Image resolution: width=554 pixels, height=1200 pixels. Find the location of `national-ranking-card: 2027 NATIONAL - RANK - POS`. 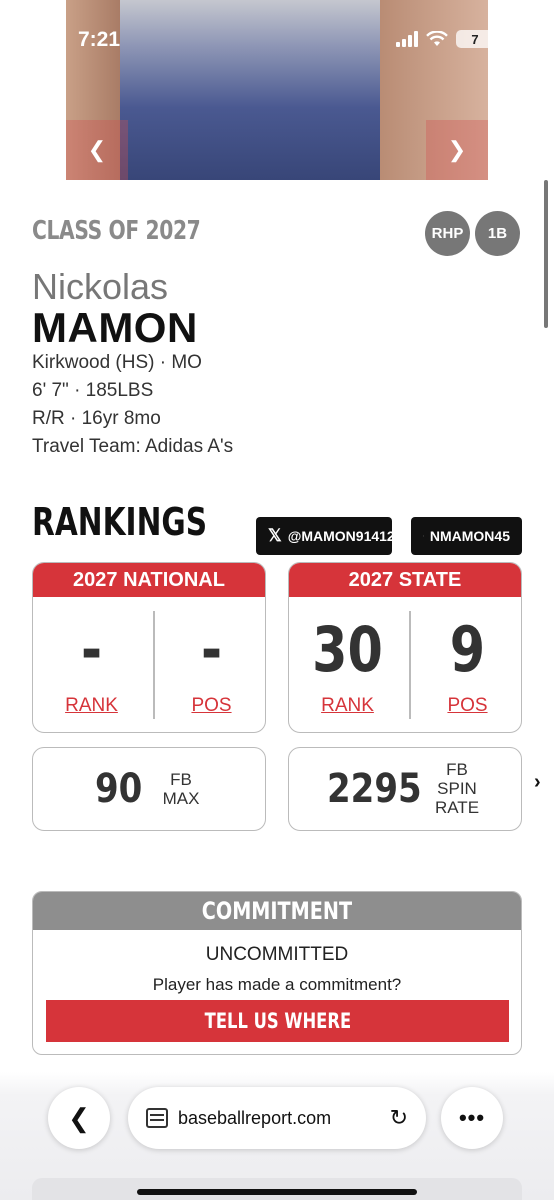

national-ranking-card: 2027 NATIONAL - RANK - POS is located at coordinates (149, 647).